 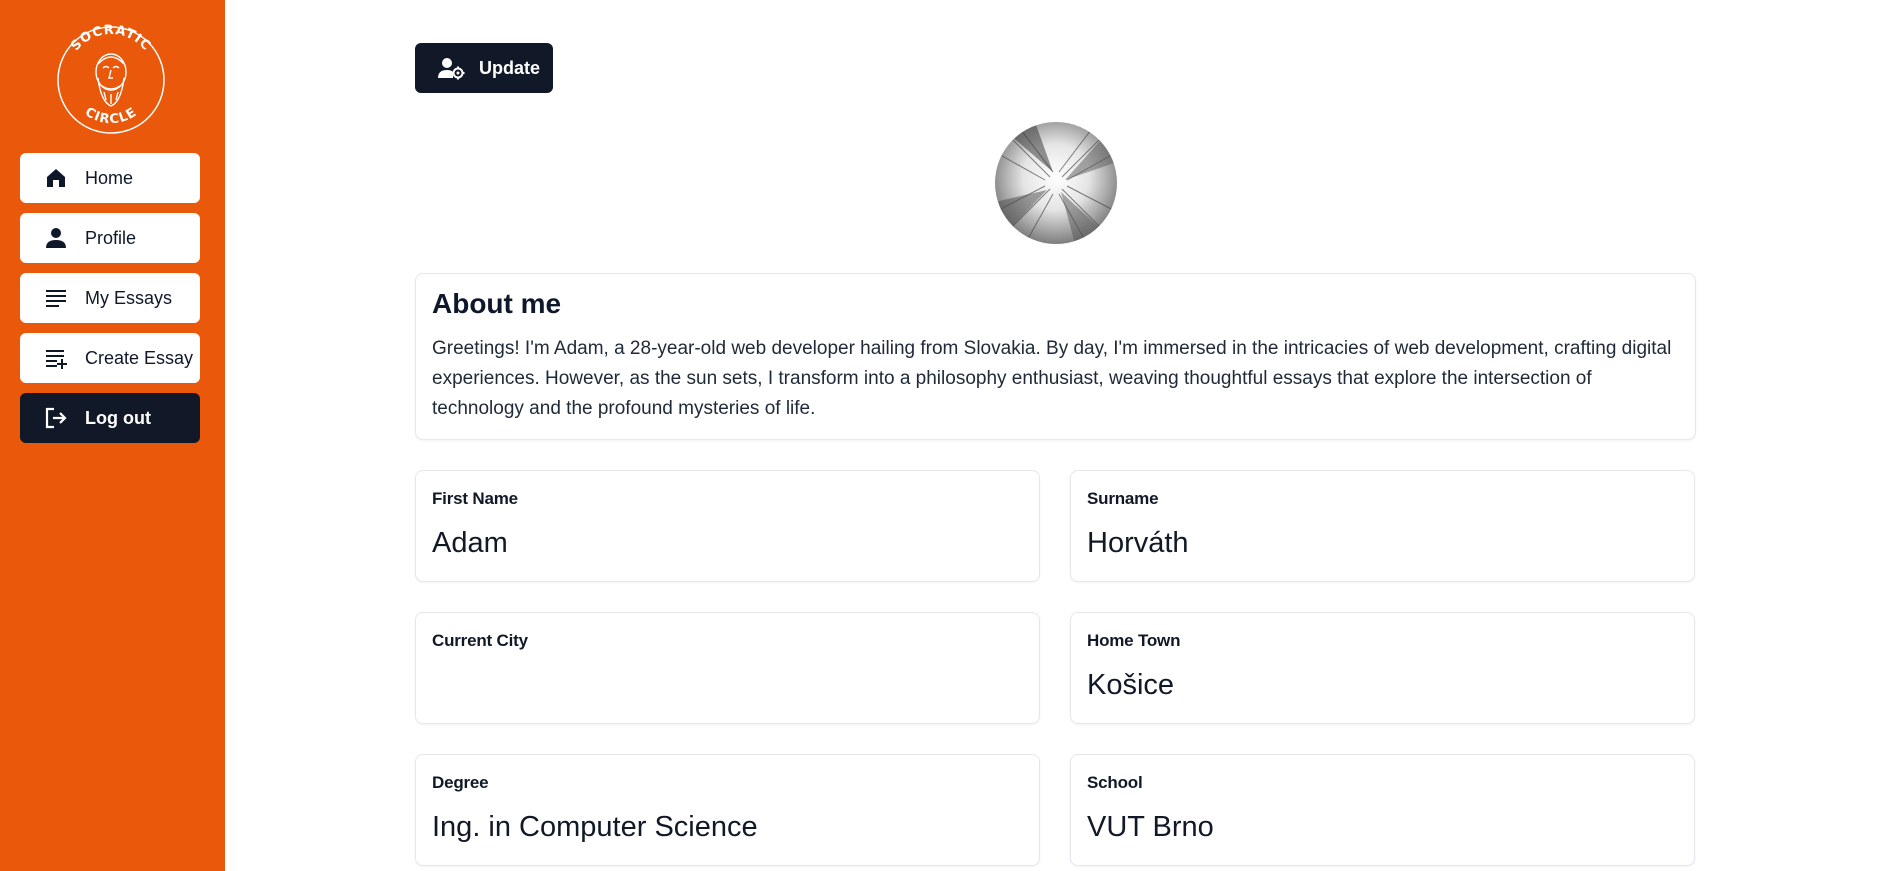 I want to click on sidebar-item-home: Home, so click(x=110, y=178).